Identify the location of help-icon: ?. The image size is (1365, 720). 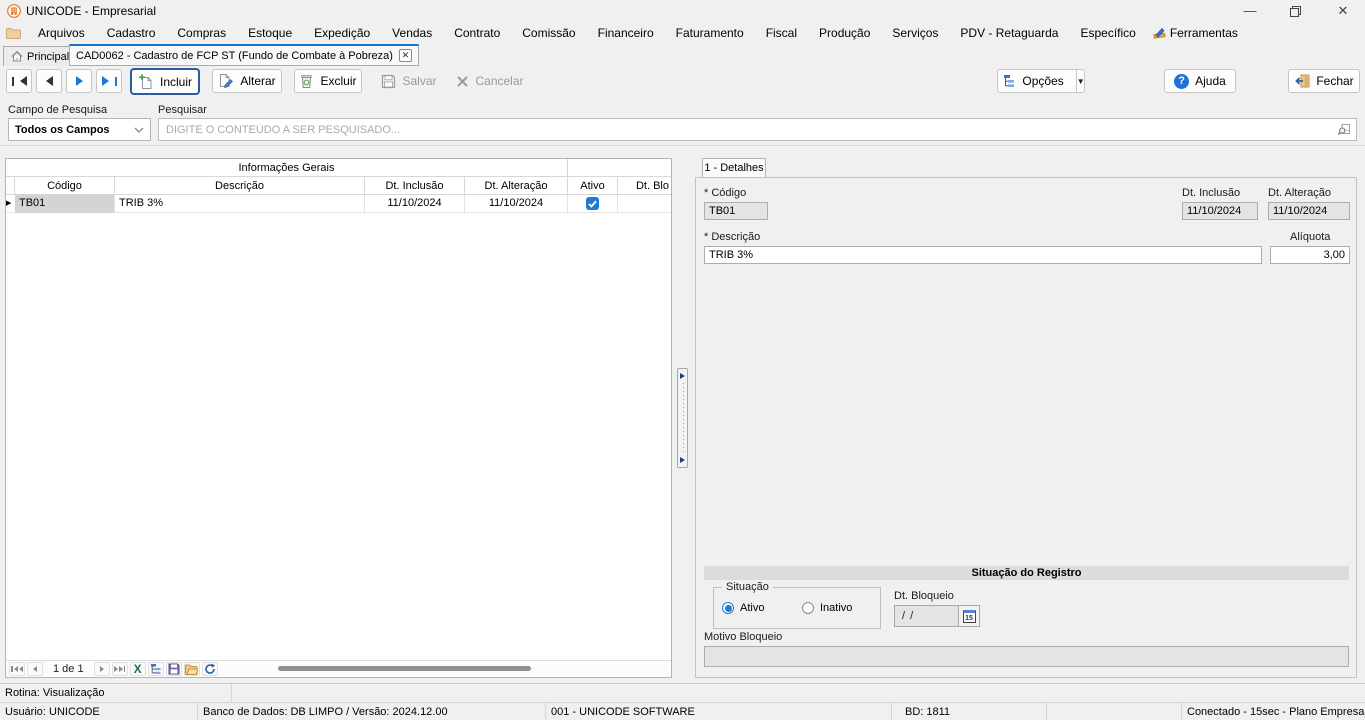
(1182, 81).